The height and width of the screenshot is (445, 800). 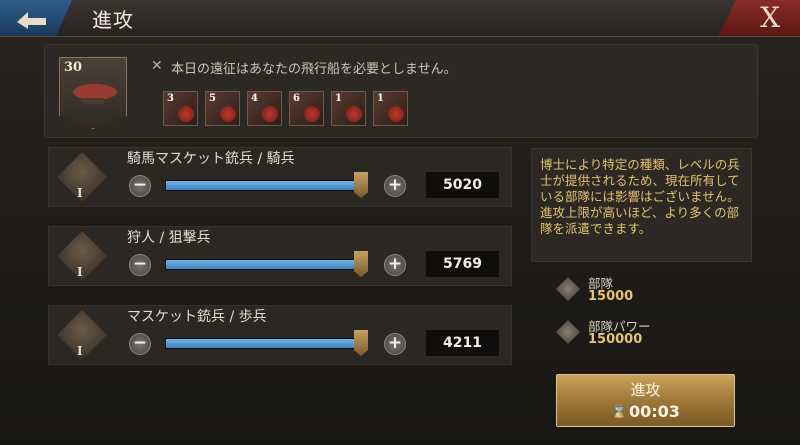 What do you see at coordinates (212, 98) in the screenshot?
I see `unit-count: 5` at bounding box center [212, 98].